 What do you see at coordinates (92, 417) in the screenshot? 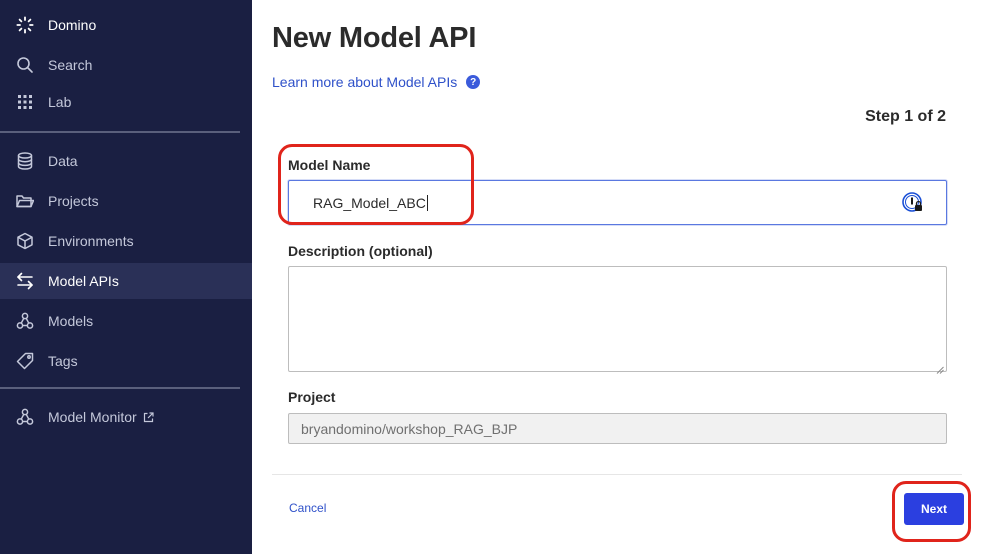
I see `sidebar-item-label: Model Monitor` at bounding box center [92, 417].